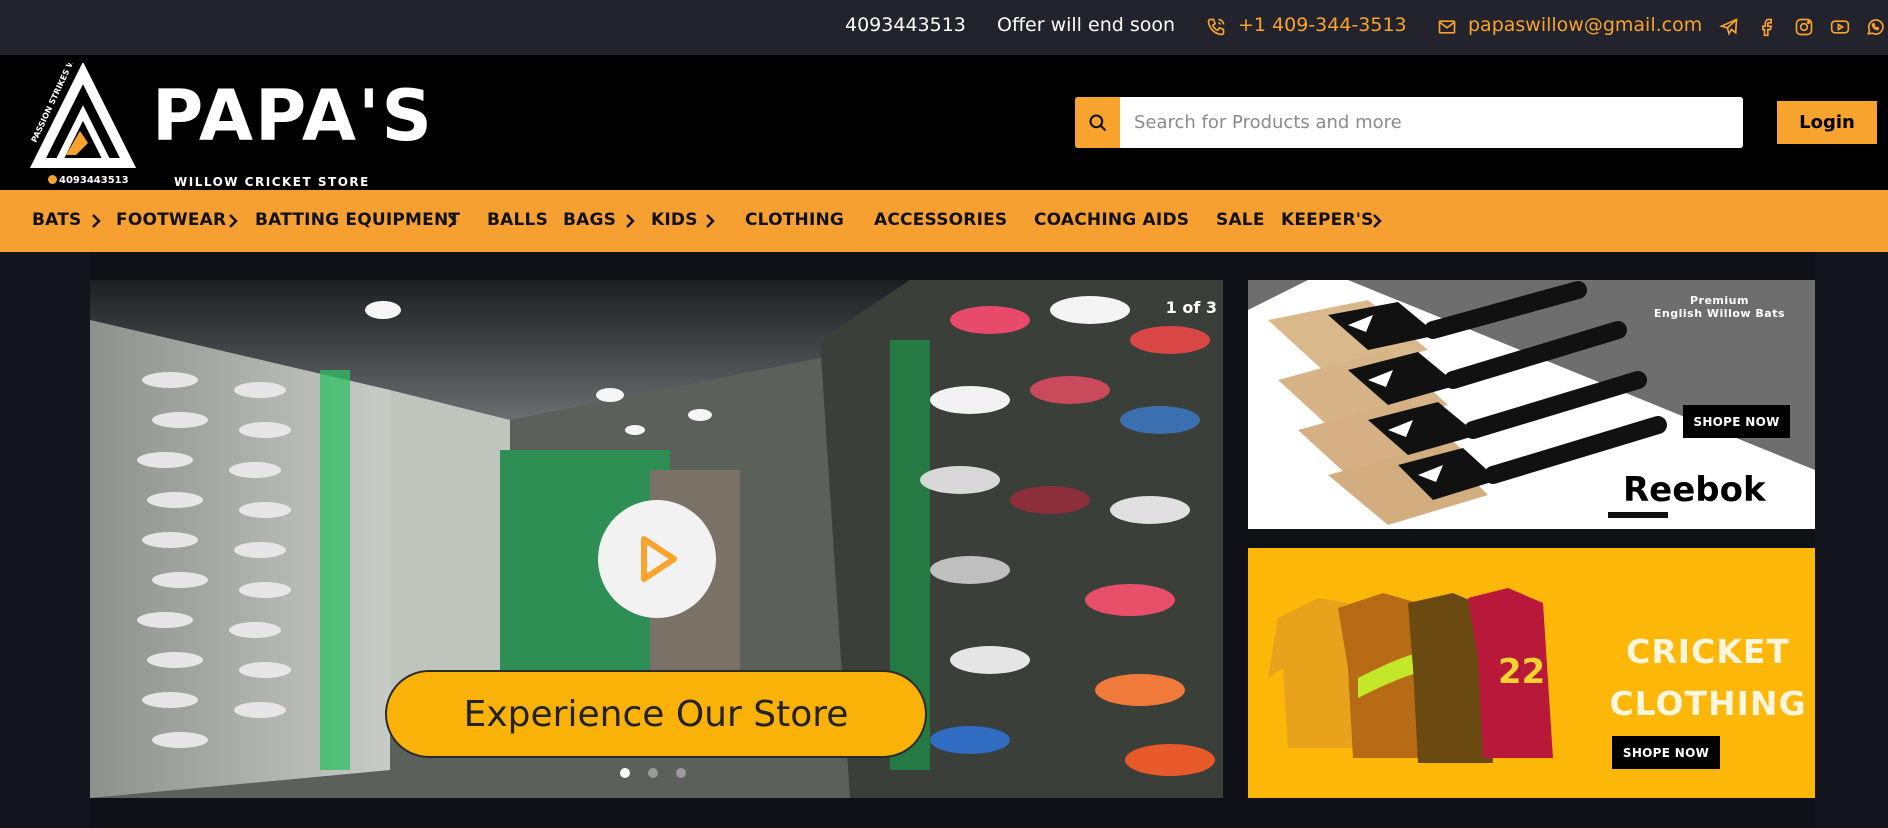 The width and height of the screenshot is (1888, 828). I want to click on cricket-clothing-heading: CRICKET CLOTHING, so click(1708, 677).